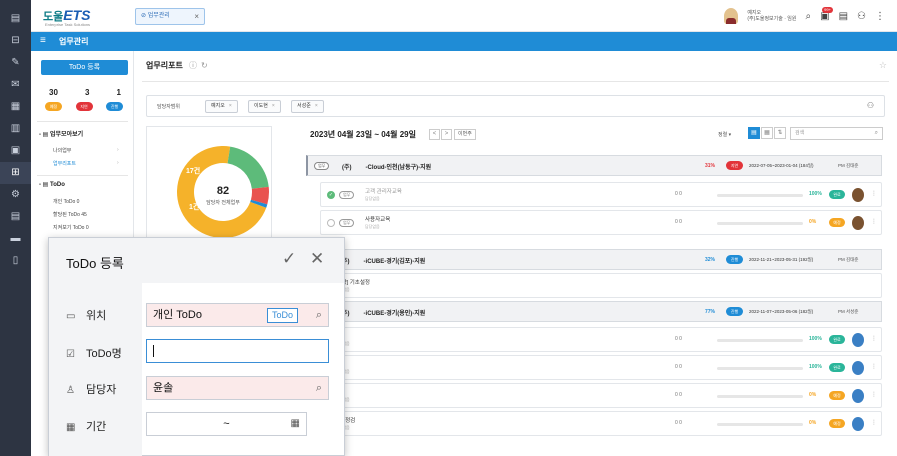 The height and width of the screenshot is (456, 897). Describe the element at coordinates (446, 134) in the screenshot. I see `next-week-button: >` at that location.